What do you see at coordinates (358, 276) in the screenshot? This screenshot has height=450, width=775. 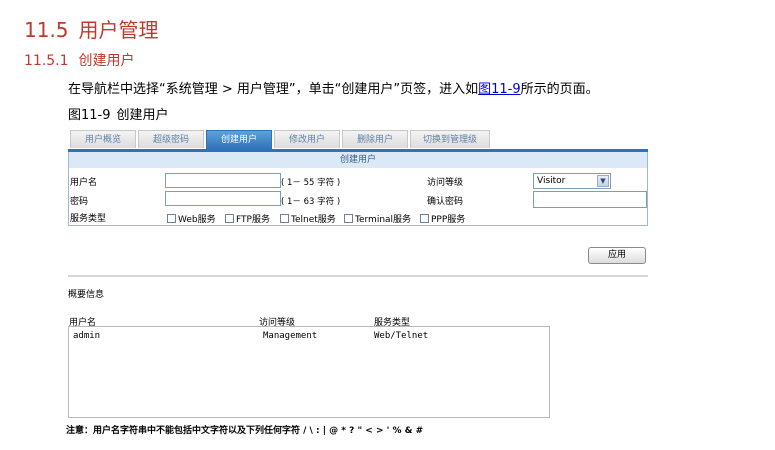 I see `divider` at bounding box center [358, 276].